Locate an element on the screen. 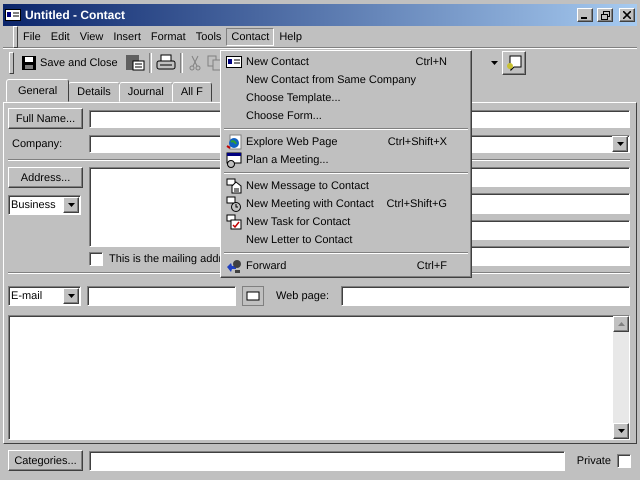  window-title: Untitled - Contact is located at coordinates (75, 15).